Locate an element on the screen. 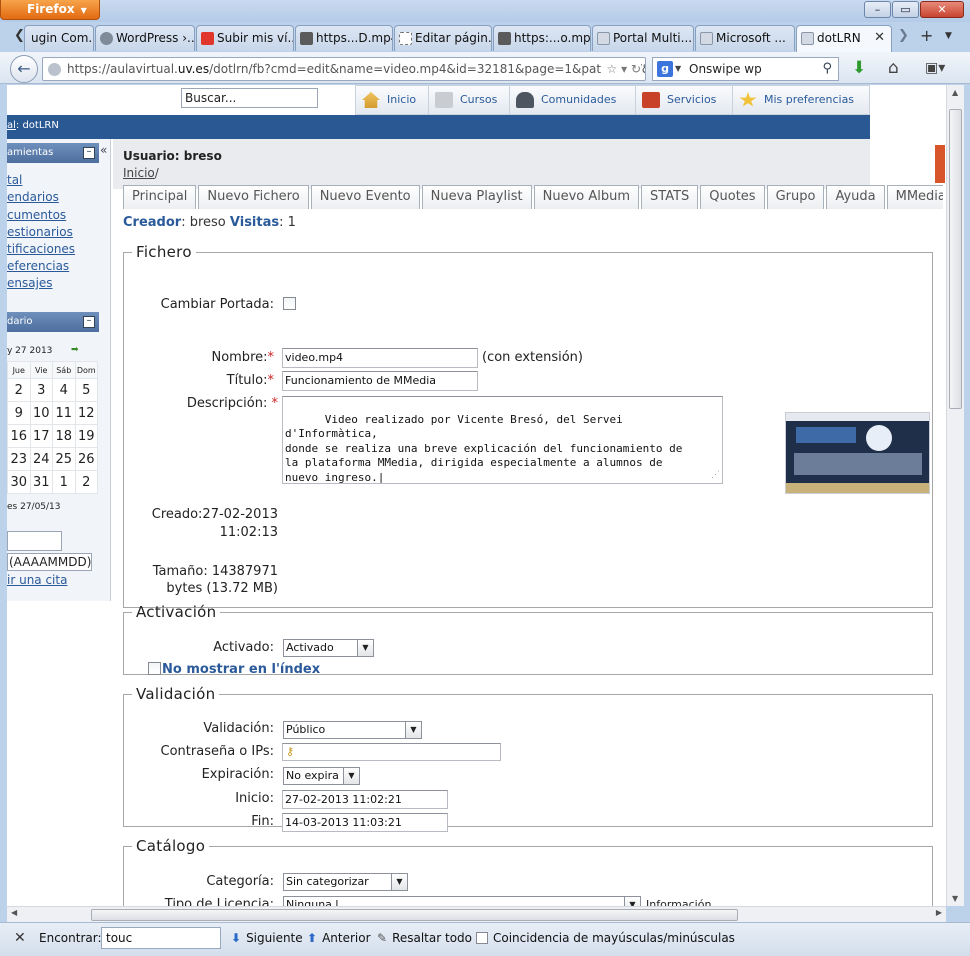  calendar-day: 18 is located at coordinates (64, 436).